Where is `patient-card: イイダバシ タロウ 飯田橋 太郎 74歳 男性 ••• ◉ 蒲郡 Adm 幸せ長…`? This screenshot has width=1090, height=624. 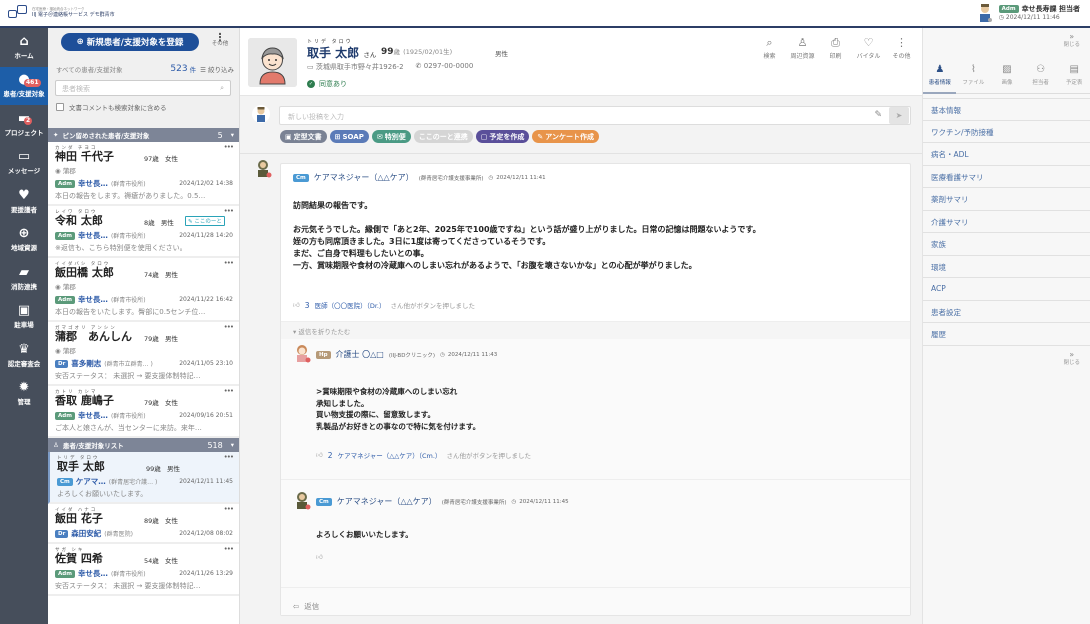 patient-card: イイダバシ タロウ 飯田橋 太郎 74歳 男性 ••• ◉ 蒲郡 Adm 幸せ長… is located at coordinates (143, 290).